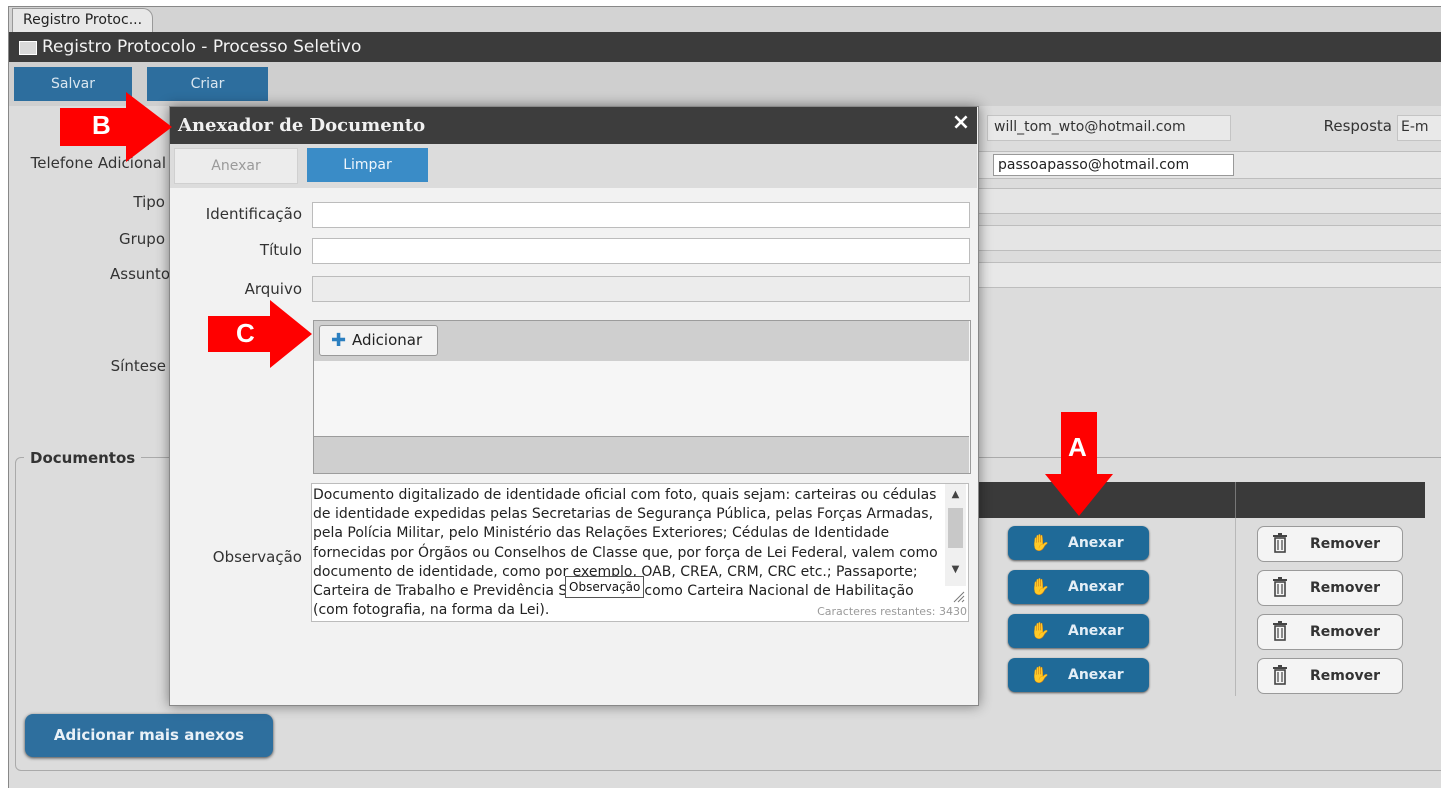  Describe the element at coordinates (202, 47) in the screenshot. I see `window-title: Registro Protocolo - Processo Seletivo` at that location.